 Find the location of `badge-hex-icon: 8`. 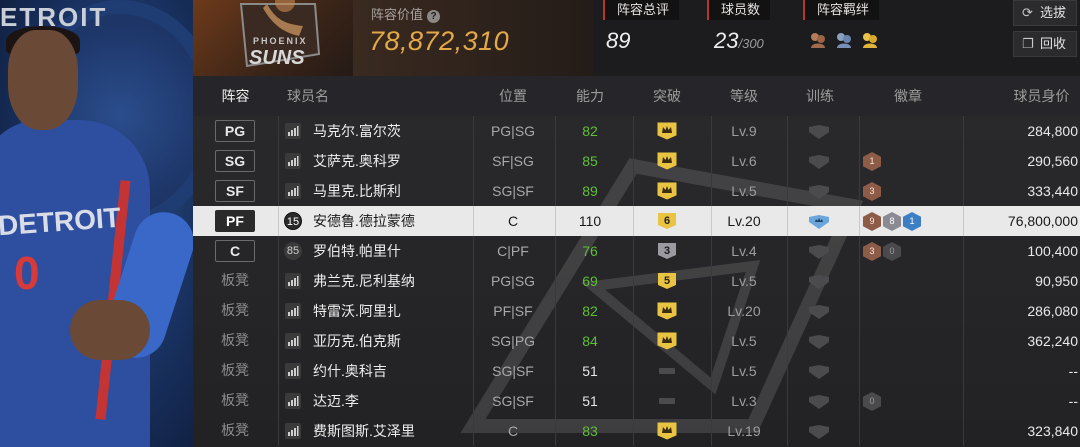

badge-hex-icon: 8 is located at coordinates (892, 221).